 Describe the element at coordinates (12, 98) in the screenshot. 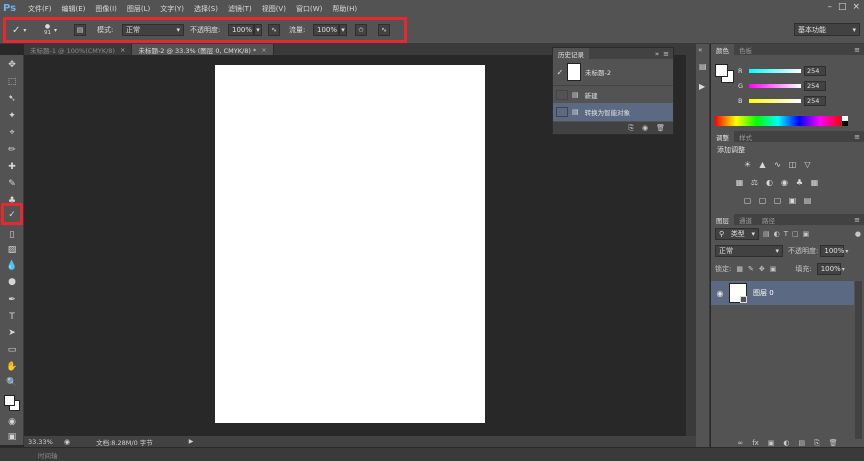

I see `lasso-tool-icon: ➷` at that location.